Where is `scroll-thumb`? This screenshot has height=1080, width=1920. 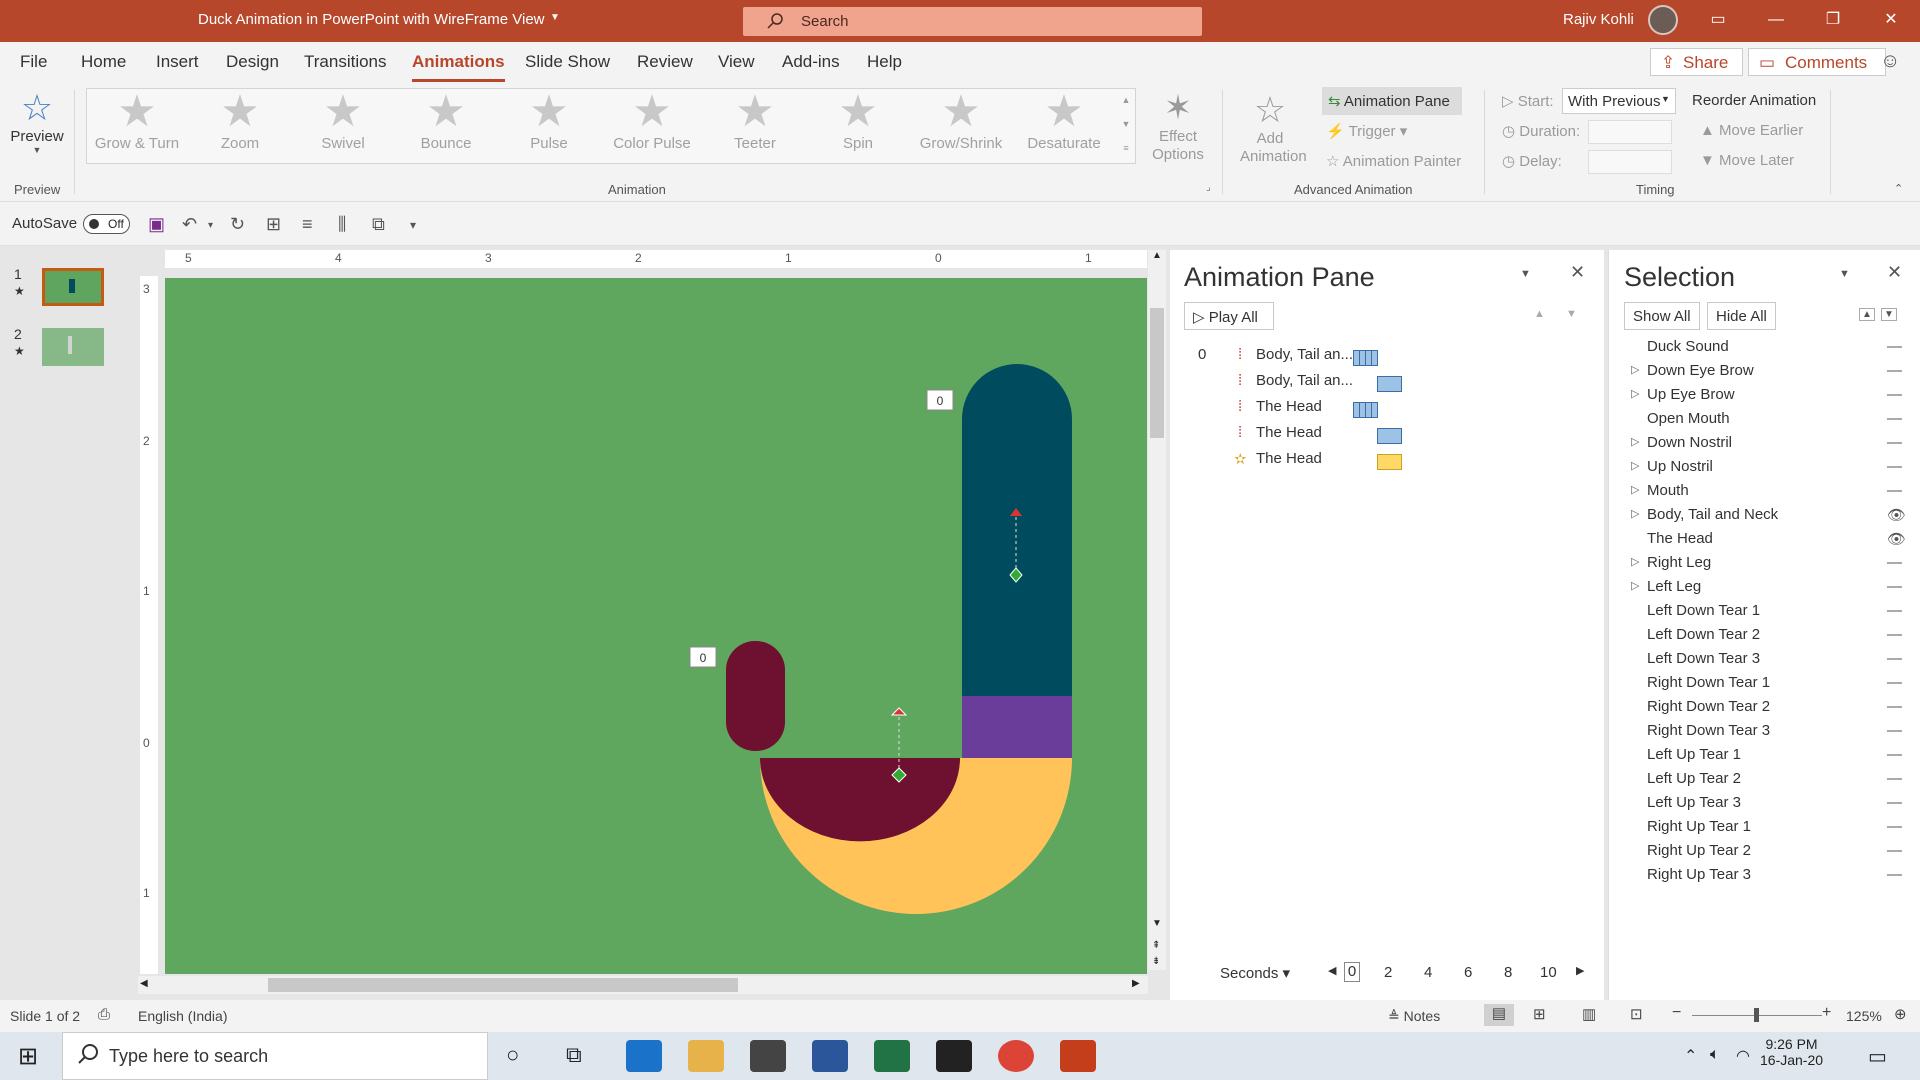
scroll-thumb is located at coordinates (503, 985).